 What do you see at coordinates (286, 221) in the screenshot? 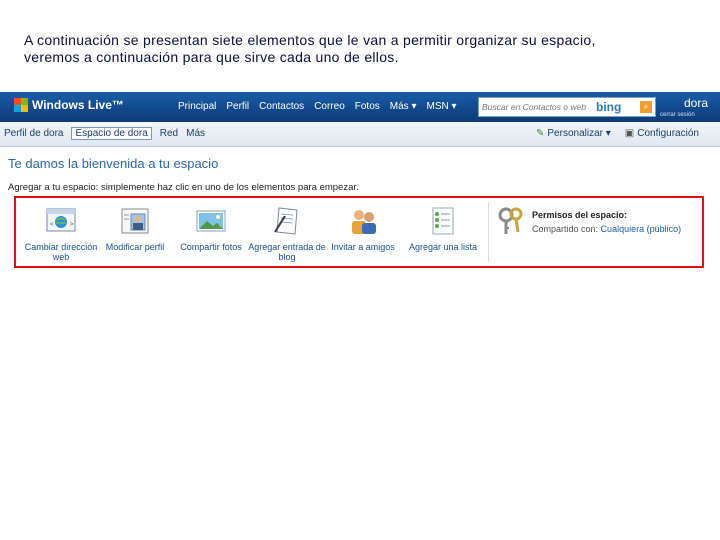
I see `blog-icon` at bounding box center [286, 221].